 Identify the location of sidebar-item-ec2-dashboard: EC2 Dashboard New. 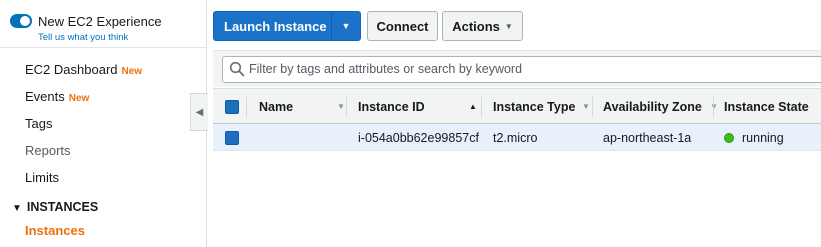
(83, 69).